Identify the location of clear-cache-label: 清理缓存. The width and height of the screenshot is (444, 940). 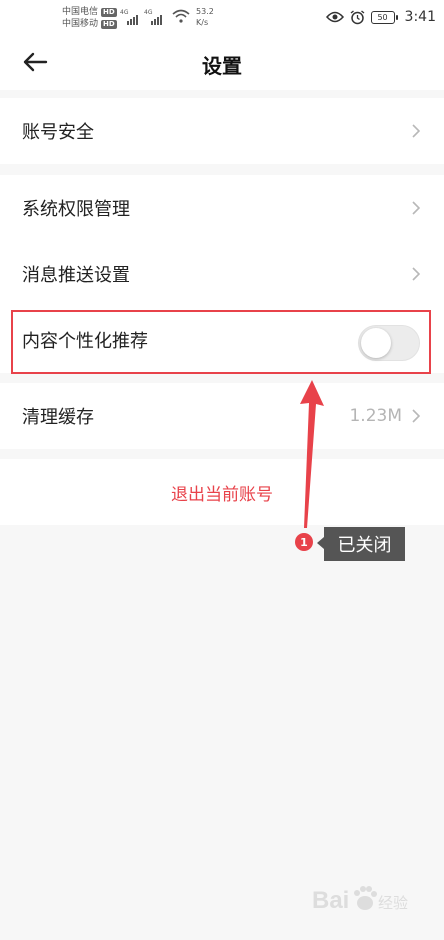
(58, 417).